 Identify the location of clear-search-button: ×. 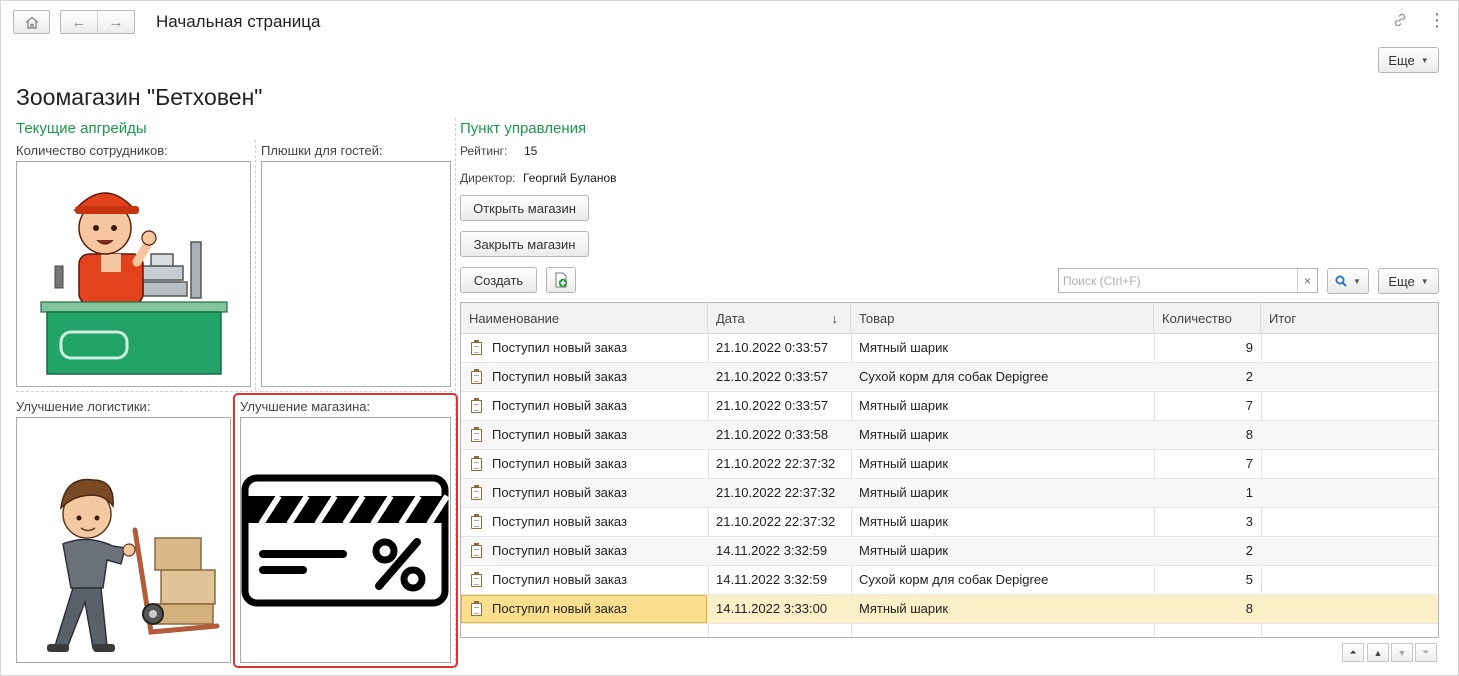
(1307, 280).